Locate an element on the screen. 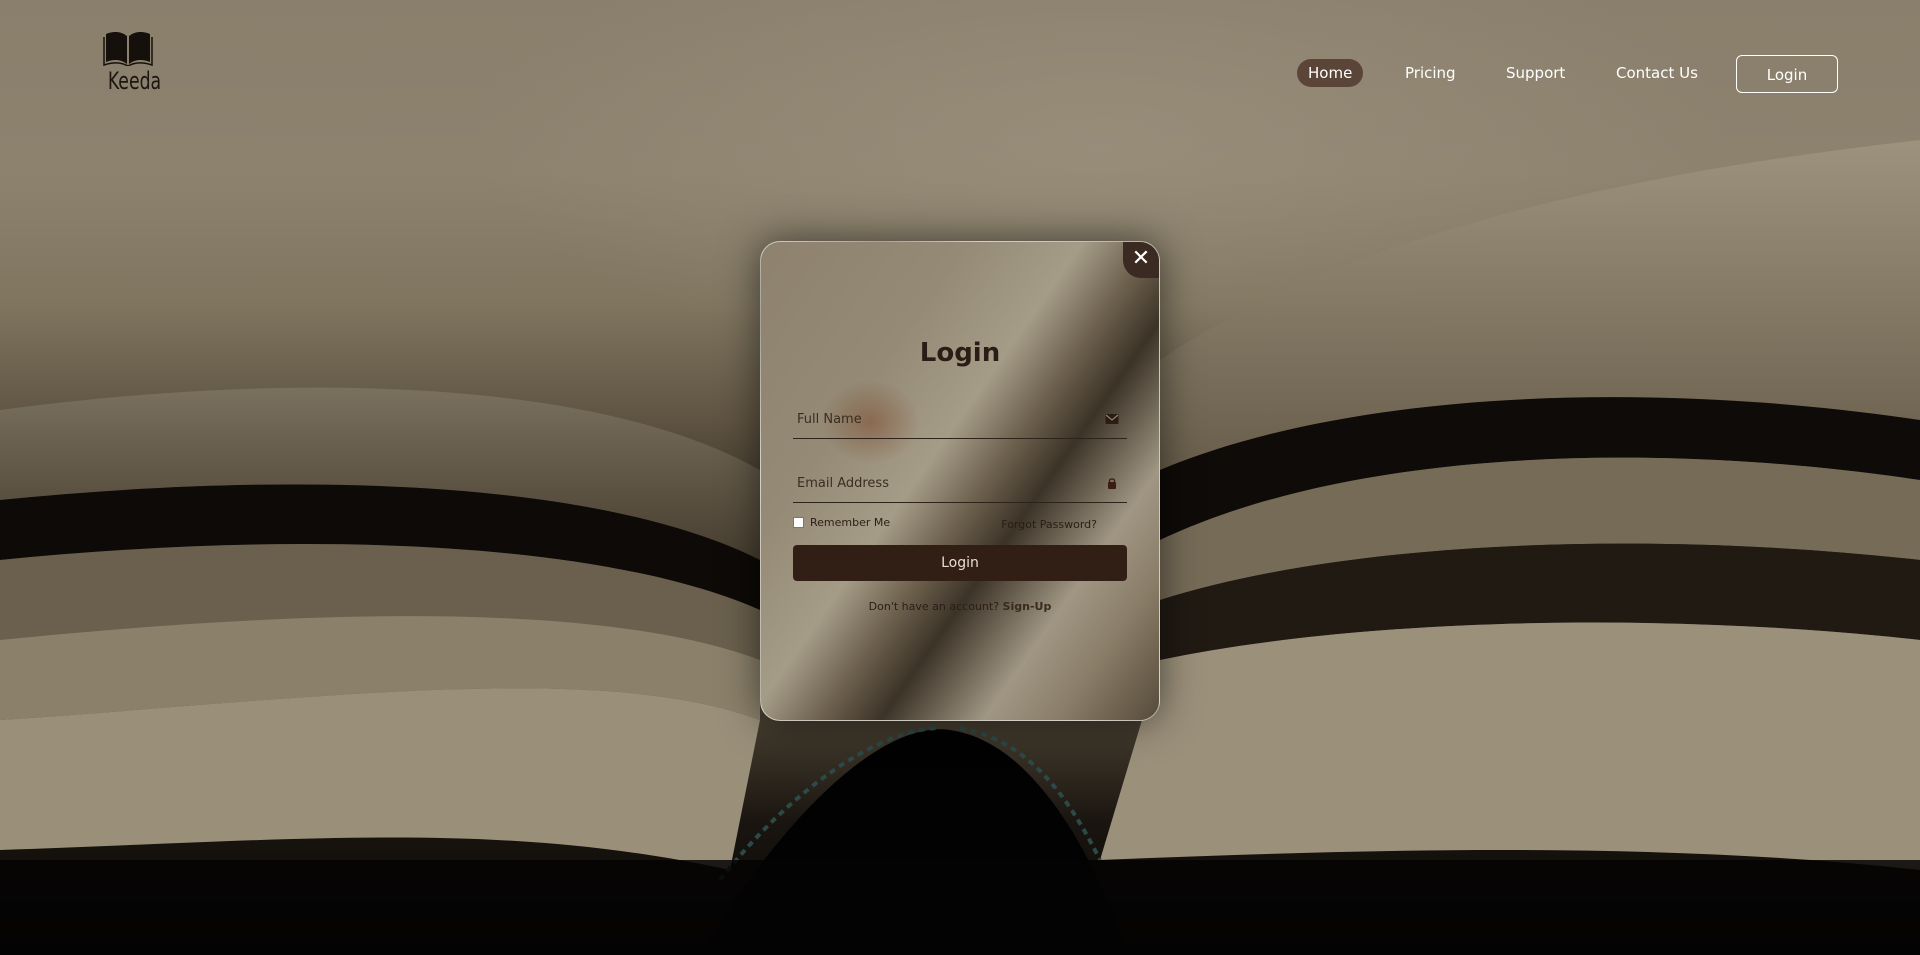  full-name-field is located at coordinates (960, 420).